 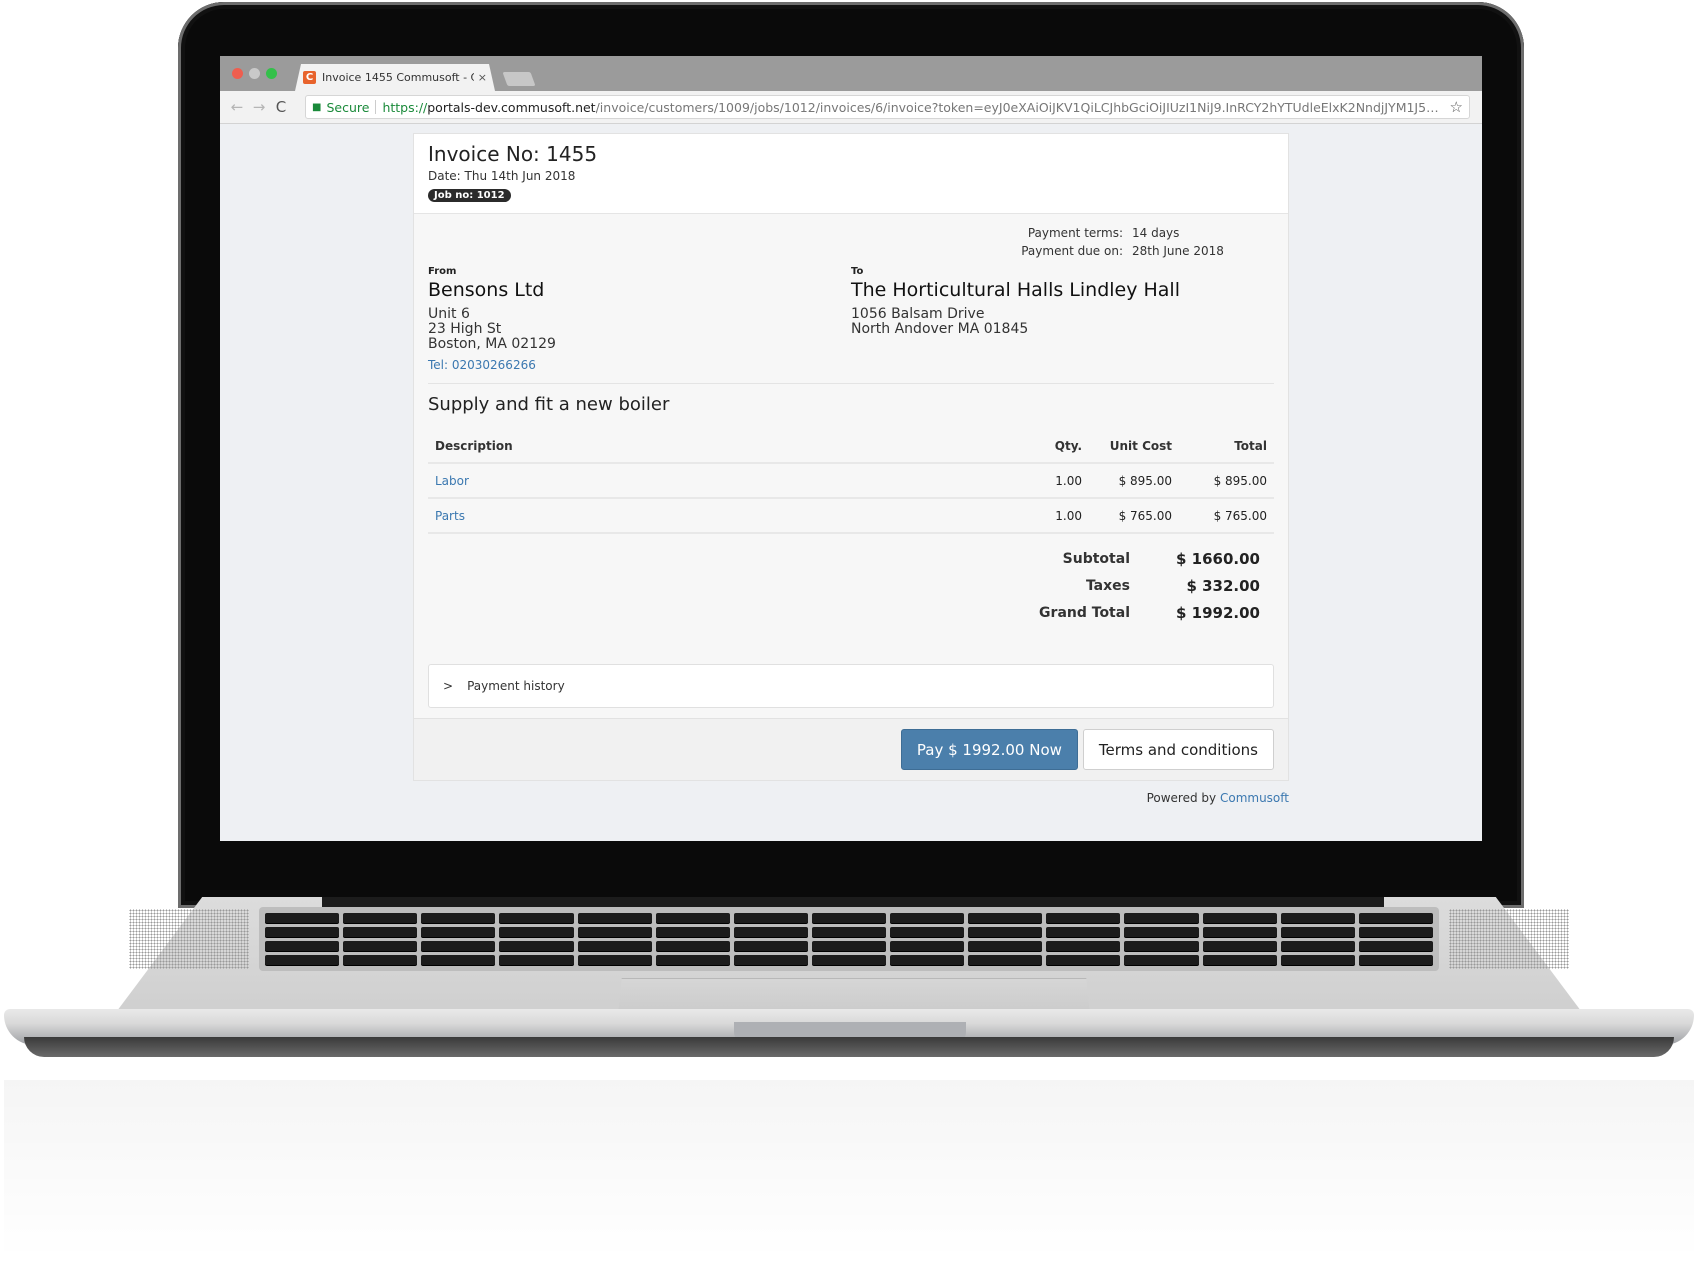 I want to click on new-tab-button, so click(x=519, y=79).